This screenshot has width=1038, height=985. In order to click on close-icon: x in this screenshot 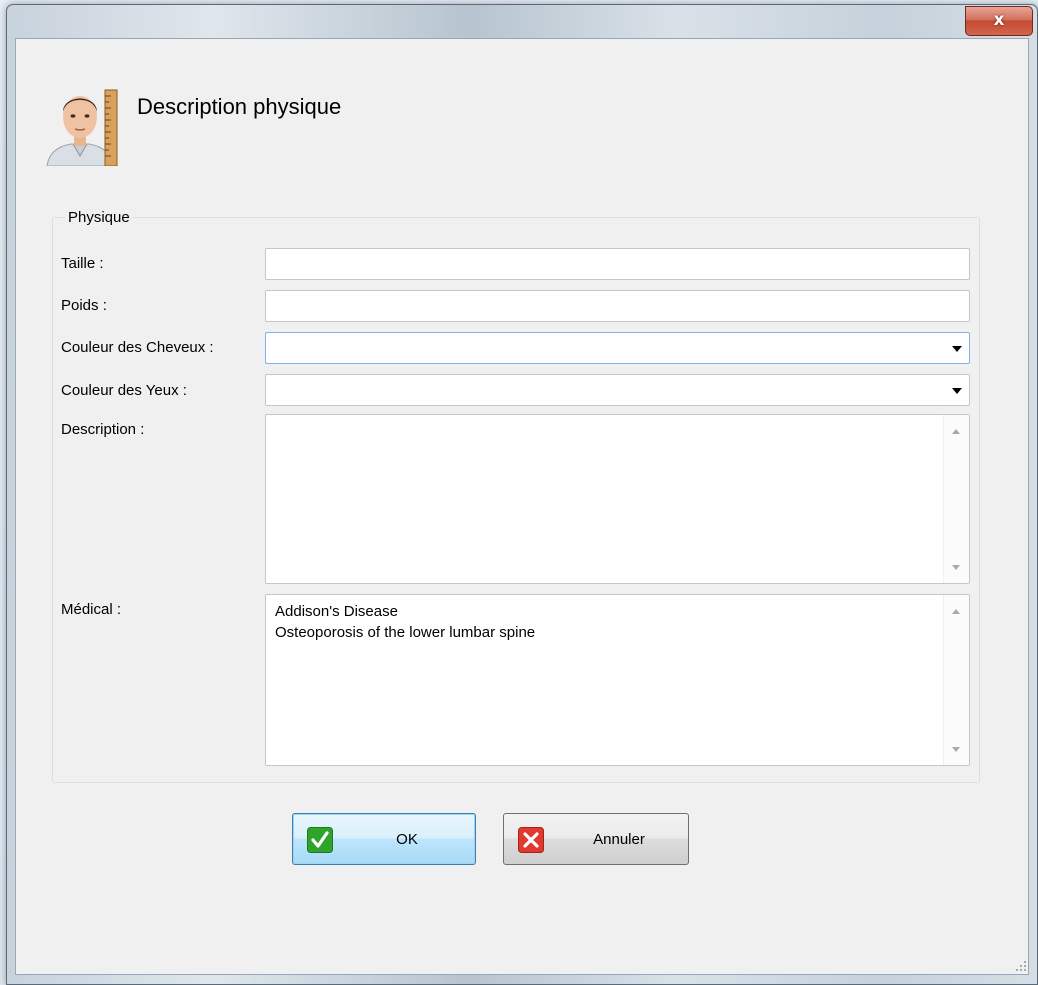, I will do `click(999, 20)`.